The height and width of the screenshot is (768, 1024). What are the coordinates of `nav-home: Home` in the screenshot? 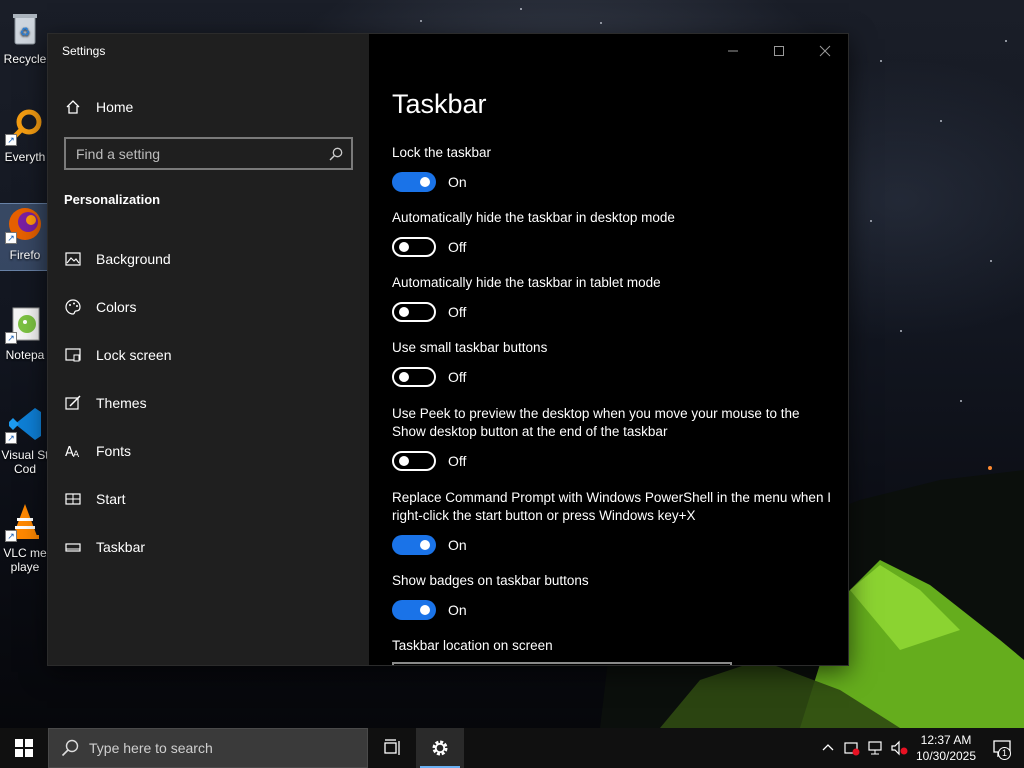 It's located at (208, 107).